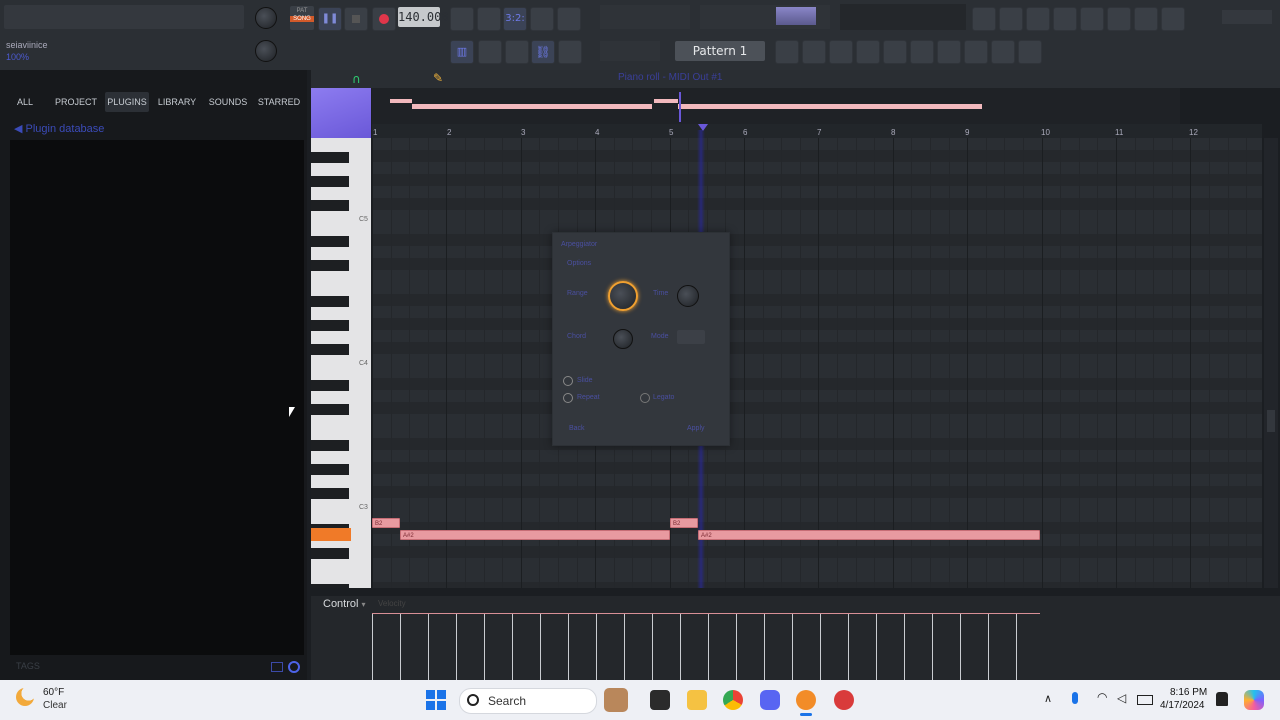 This screenshot has height=720, width=1280. What do you see at coordinates (228, 102) in the screenshot?
I see `tab-sounds: SOUNDS` at bounding box center [228, 102].